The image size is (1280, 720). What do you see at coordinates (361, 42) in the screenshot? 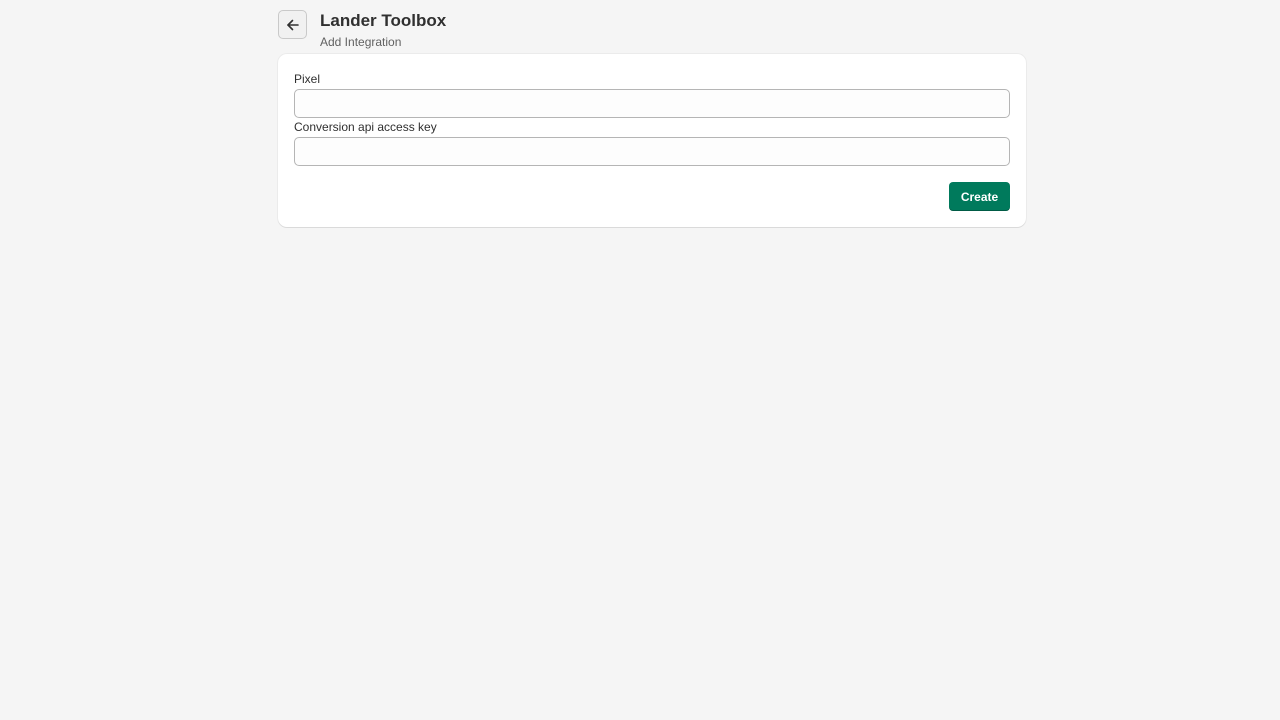
I see `page-subtitle: Add Integration` at bounding box center [361, 42].